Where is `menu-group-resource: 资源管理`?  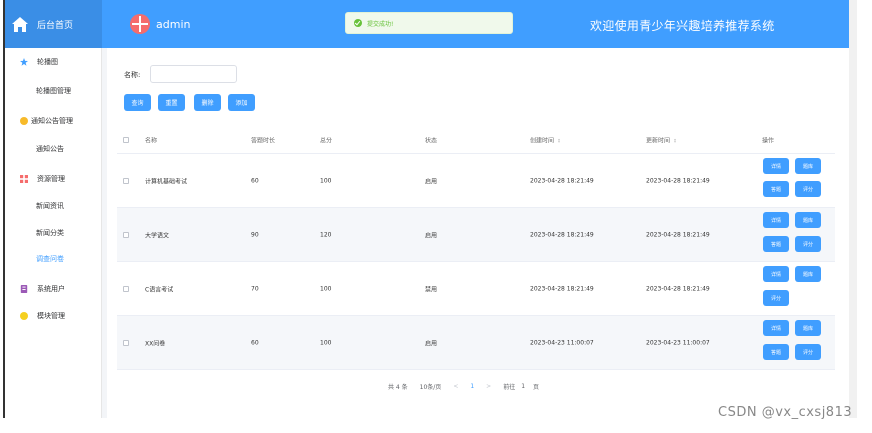 menu-group-resource: 资源管理 is located at coordinates (42, 179).